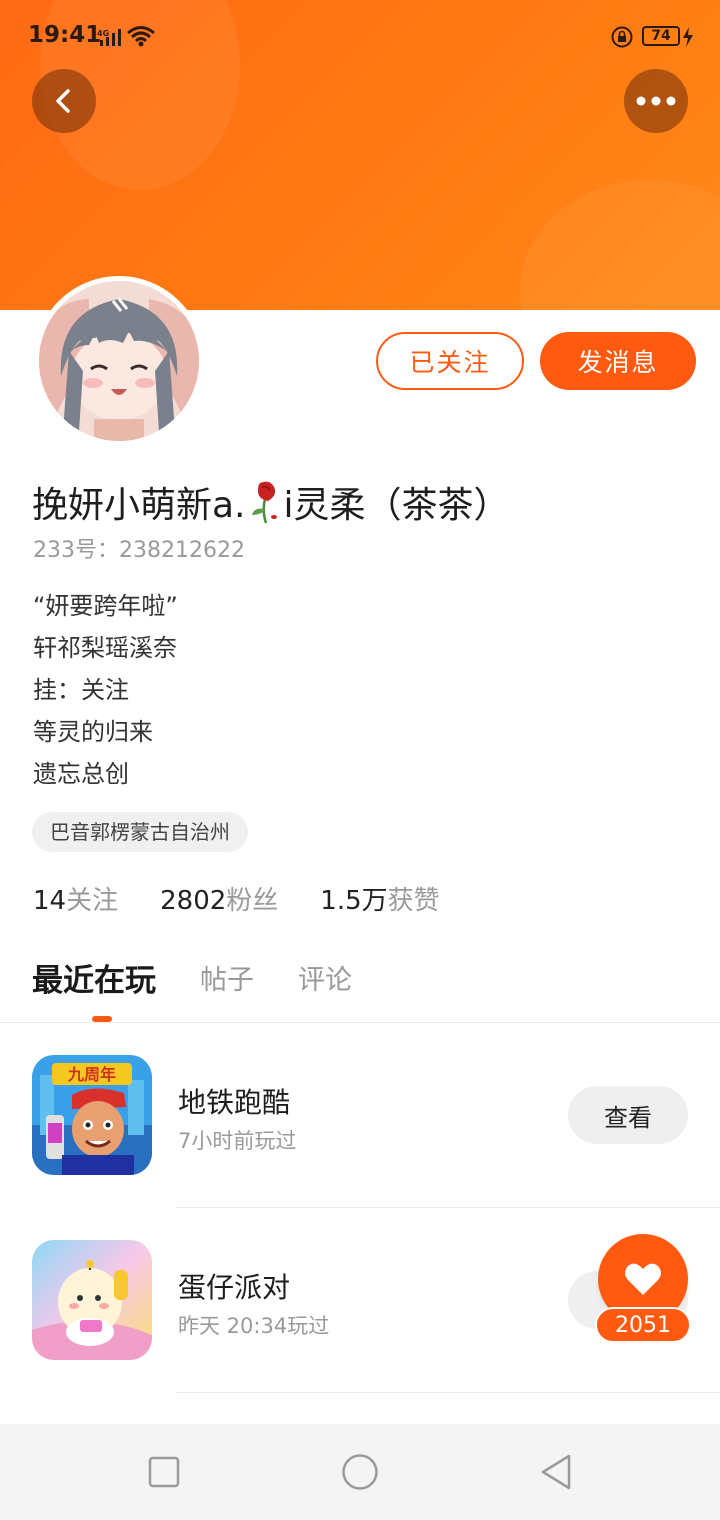 This screenshot has width=720, height=1520. Describe the element at coordinates (234, 1287) in the screenshot. I see `game-title: 蛋仔派对` at that location.